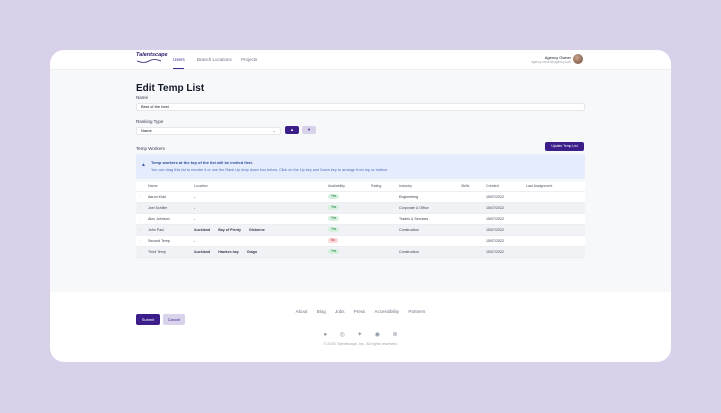 The width and height of the screenshot is (721, 413). What do you see at coordinates (564, 146) in the screenshot?
I see `update-temp-list-button: Update Temp List` at bounding box center [564, 146].